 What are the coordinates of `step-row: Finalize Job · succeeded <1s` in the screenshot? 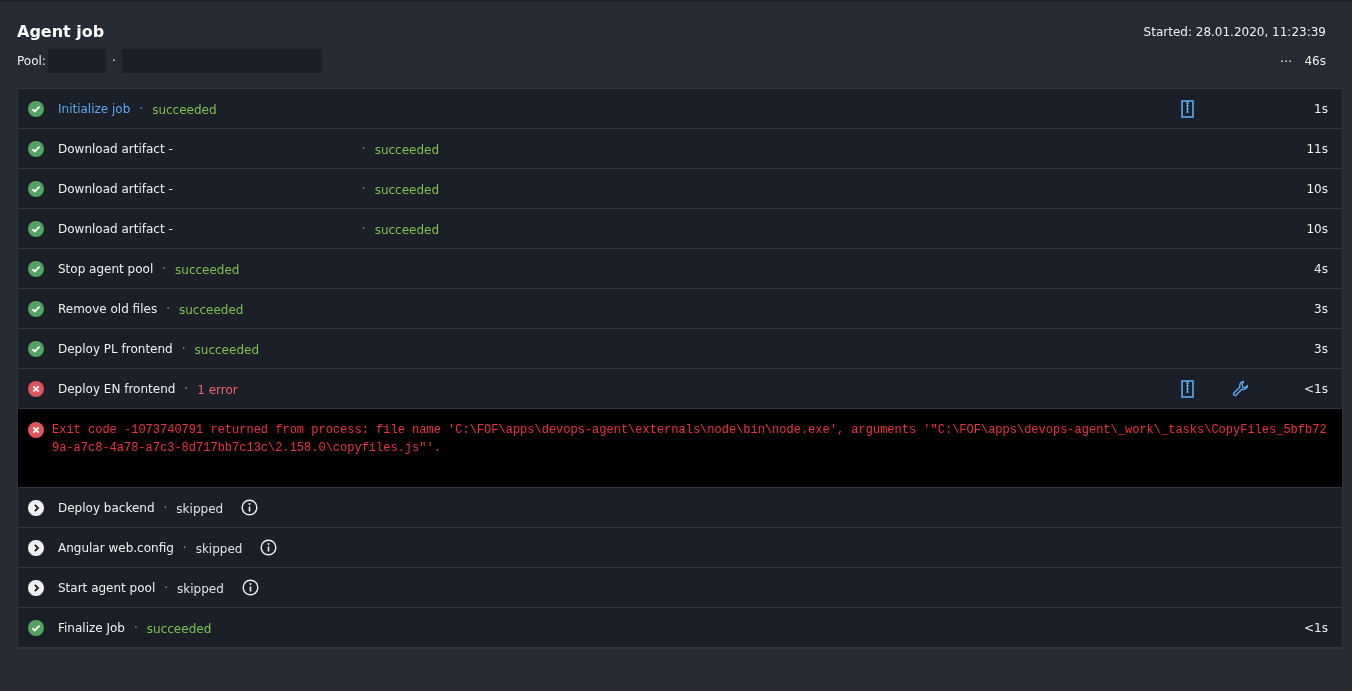 It's located at (680, 628).